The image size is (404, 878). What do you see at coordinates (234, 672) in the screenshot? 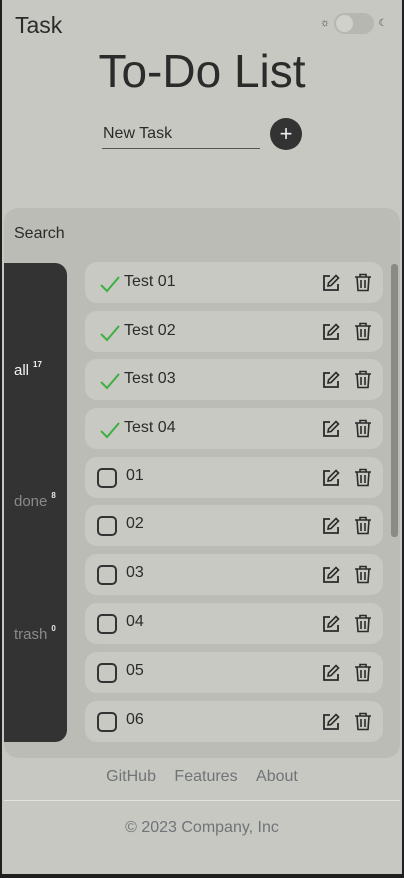
I see `task-row: 05` at bounding box center [234, 672].